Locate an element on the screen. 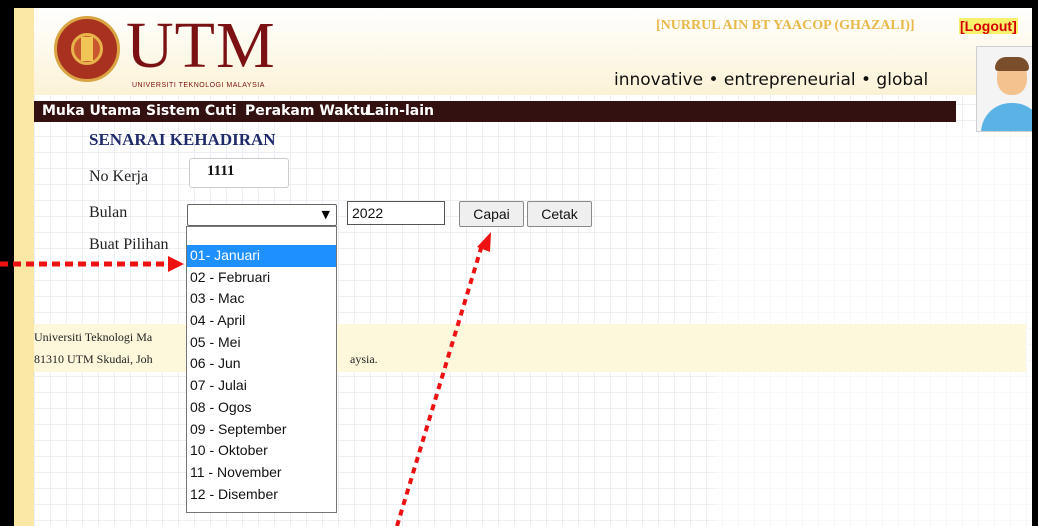 This screenshot has width=1038, height=526. month-select: ▼ is located at coordinates (262, 215).